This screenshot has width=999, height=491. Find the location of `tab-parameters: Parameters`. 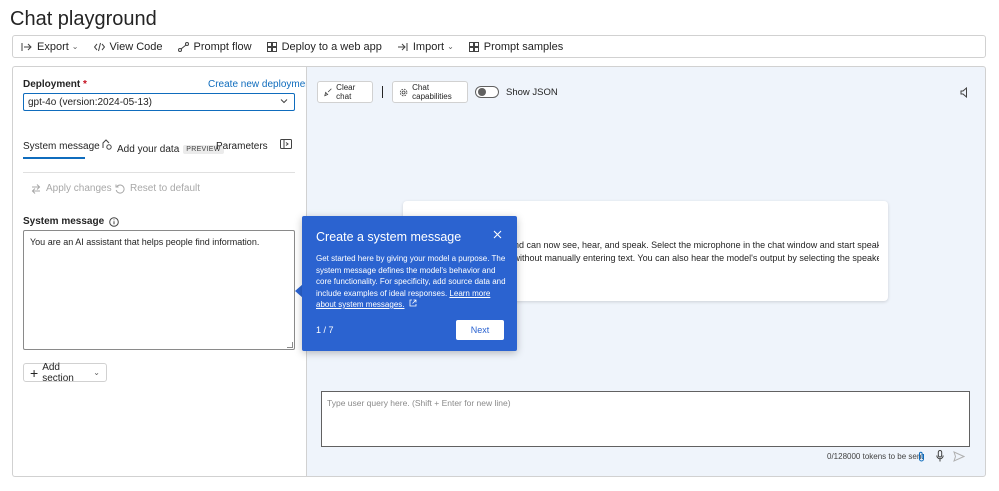

tab-parameters: Parameters is located at coordinates (242, 146).